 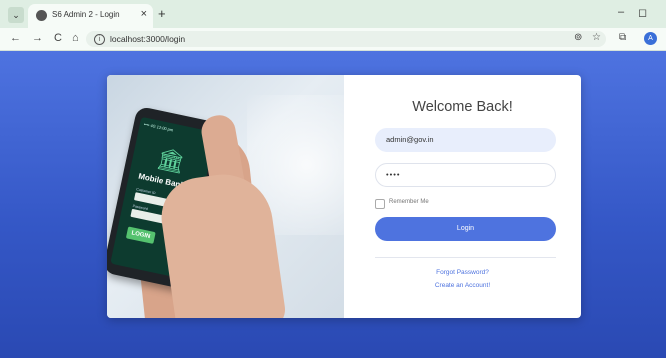 I want to click on tab-search-icon: ⌄, so click(x=16, y=15).